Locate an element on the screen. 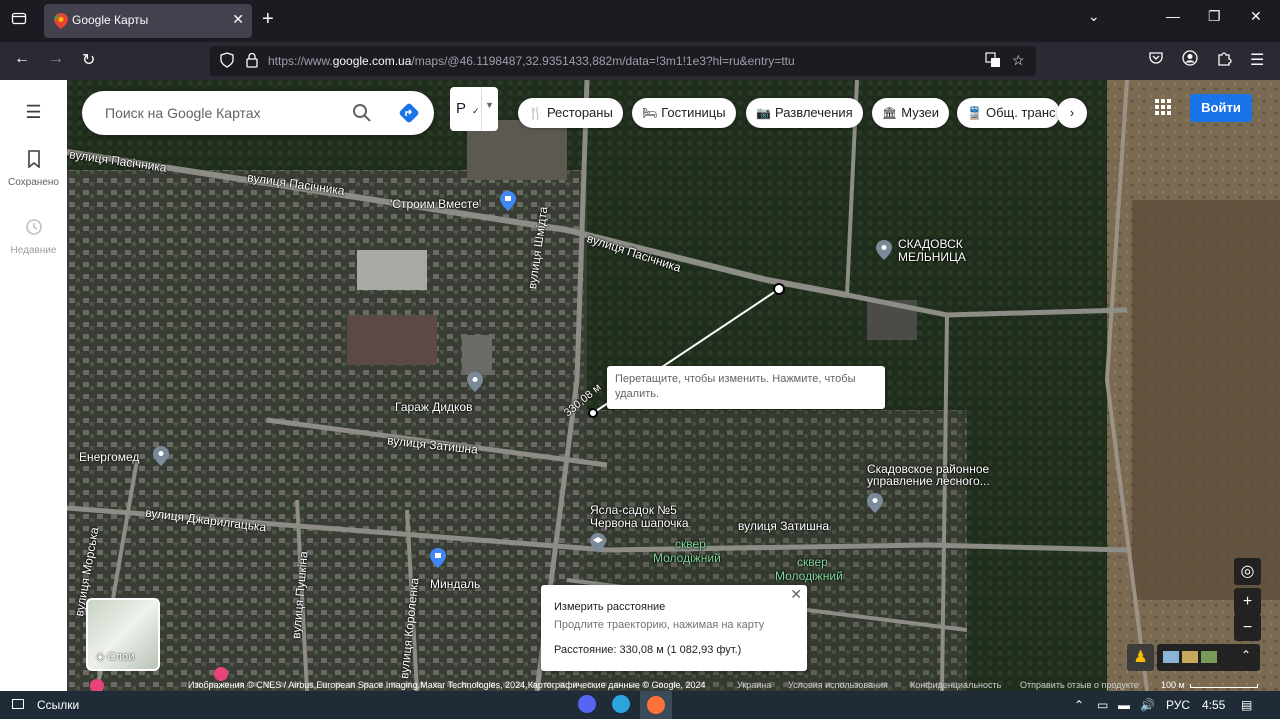  tab-manager-icon is located at coordinates (19, 21).